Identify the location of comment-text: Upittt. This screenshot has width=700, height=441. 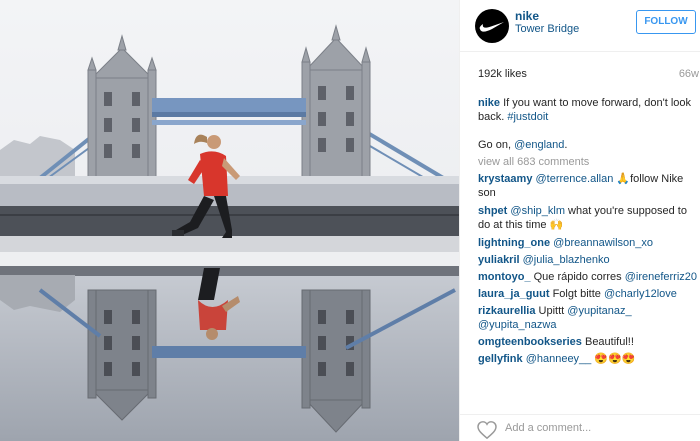
(551, 311).